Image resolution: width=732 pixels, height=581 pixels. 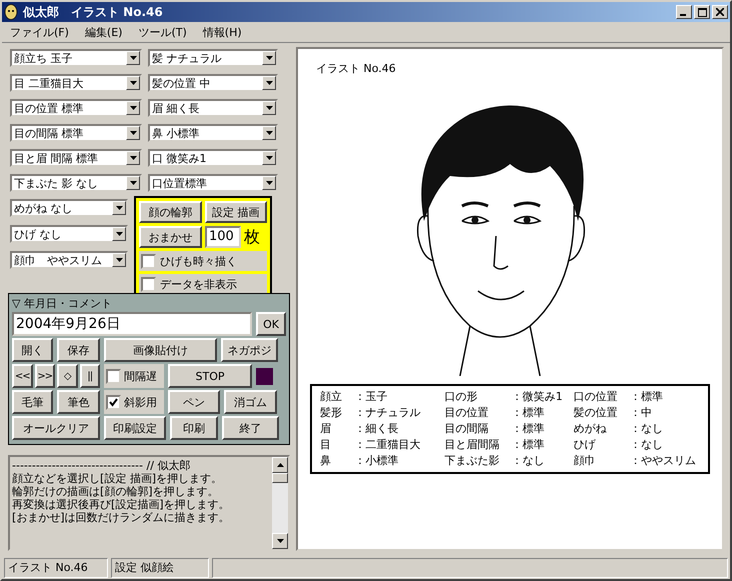 What do you see at coordinates (69, 234) in the screenshot?
I see `dropdown: ひげ なし` at bounding box center [69, 234].